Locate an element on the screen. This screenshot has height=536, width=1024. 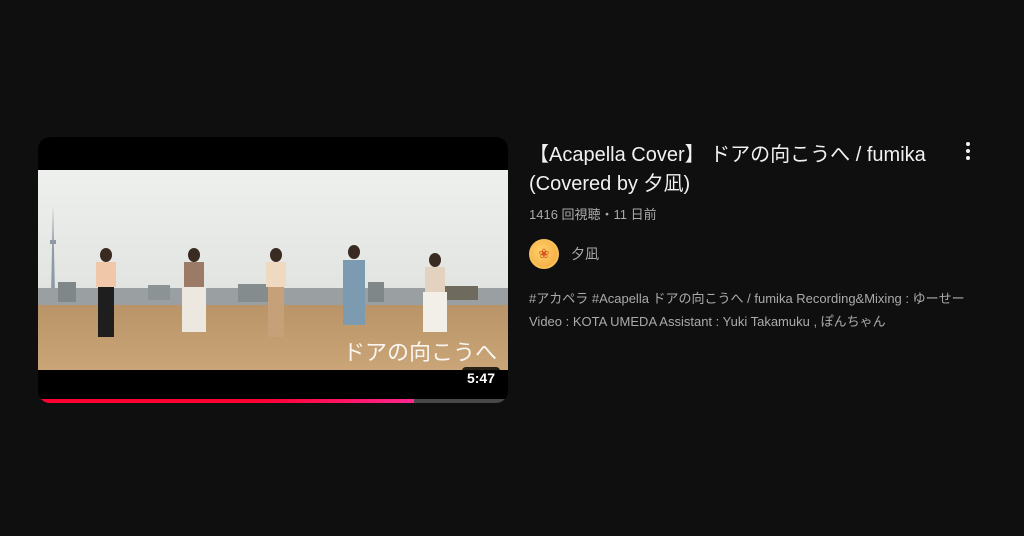
watch-progress-fill is located at coordinates (226, 401).